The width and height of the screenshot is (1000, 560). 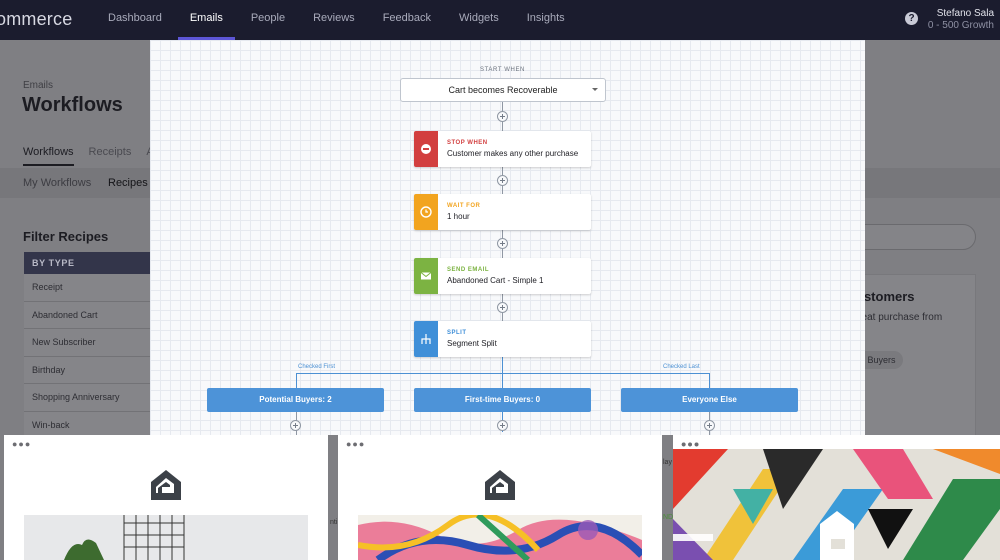 I want to click on step-kind: WAIT FOR, so click(x=464, y=206).